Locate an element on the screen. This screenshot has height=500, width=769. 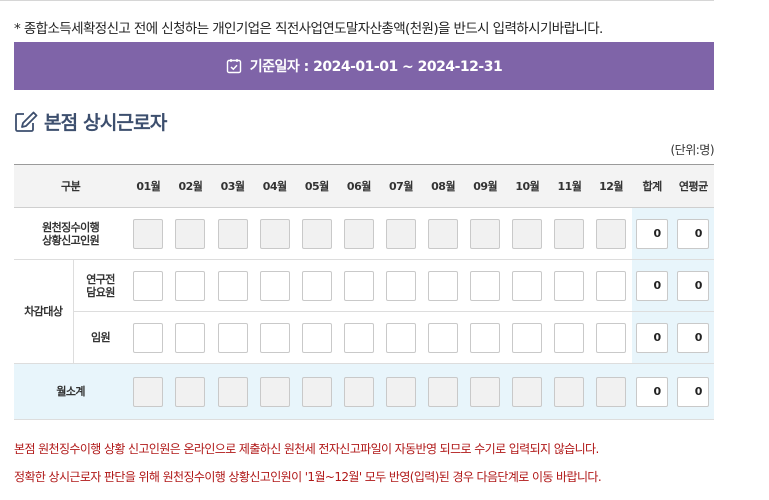
table-row-withholding: 원천징수이행 상황신고인원 0 0 is located at coordinates (364, 233).